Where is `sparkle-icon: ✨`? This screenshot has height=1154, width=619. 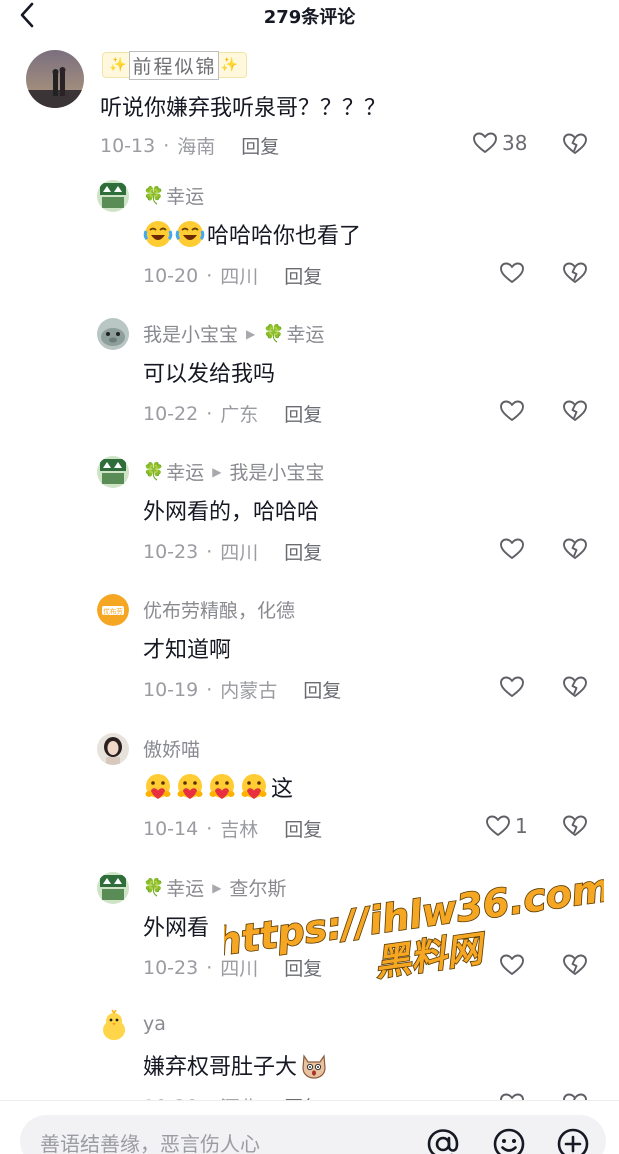
sparkle-icon: ✨ is located at coordinates (119, 65).